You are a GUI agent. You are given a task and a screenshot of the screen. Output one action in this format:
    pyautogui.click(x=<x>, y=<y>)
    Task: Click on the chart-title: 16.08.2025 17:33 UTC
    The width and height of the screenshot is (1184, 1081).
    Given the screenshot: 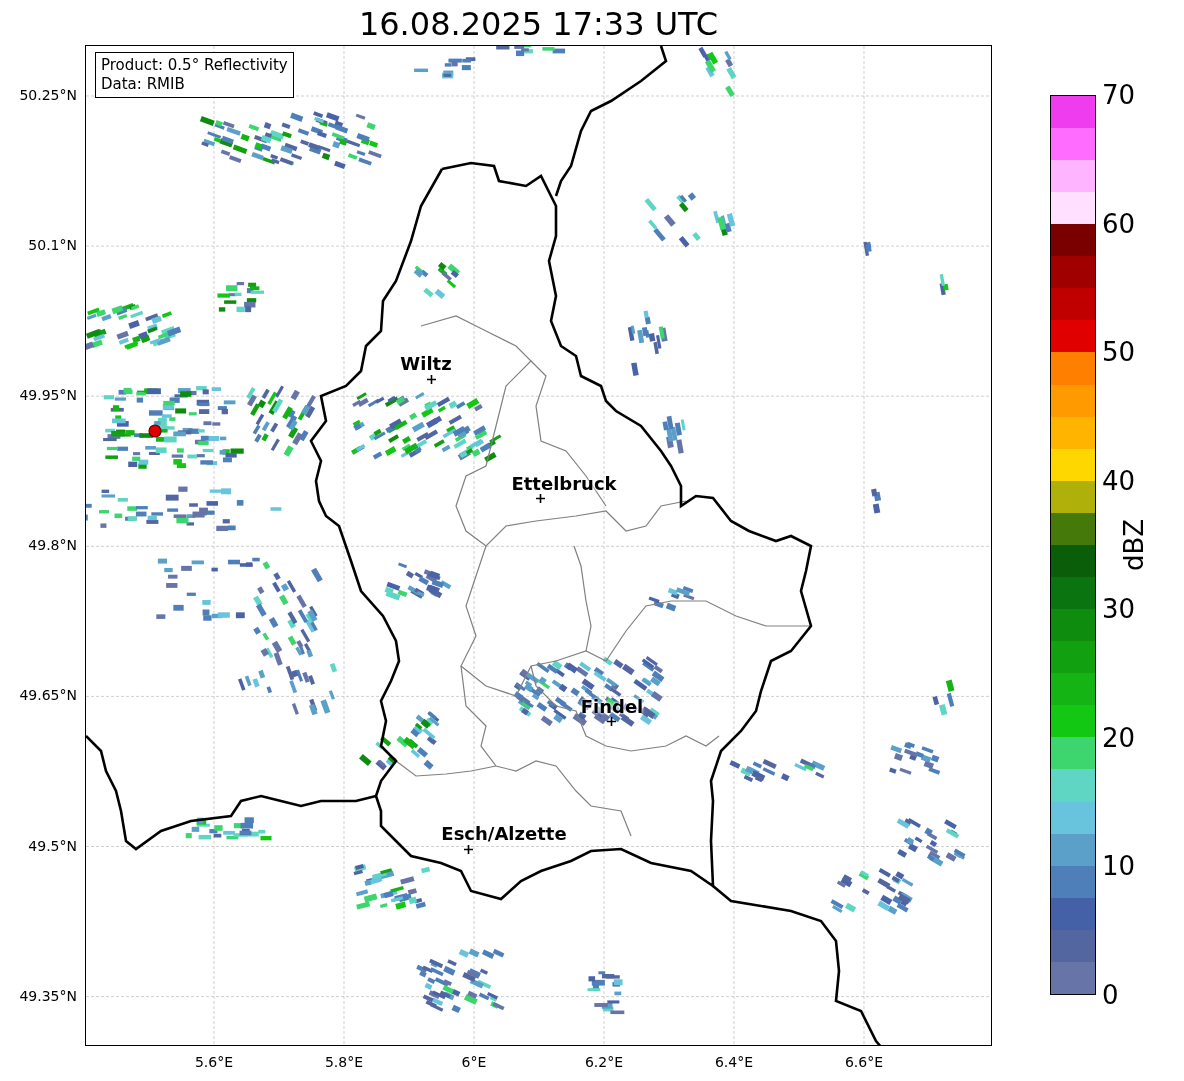 What is the action you would take?
    pyautogui.click(x=538, y=24)
    